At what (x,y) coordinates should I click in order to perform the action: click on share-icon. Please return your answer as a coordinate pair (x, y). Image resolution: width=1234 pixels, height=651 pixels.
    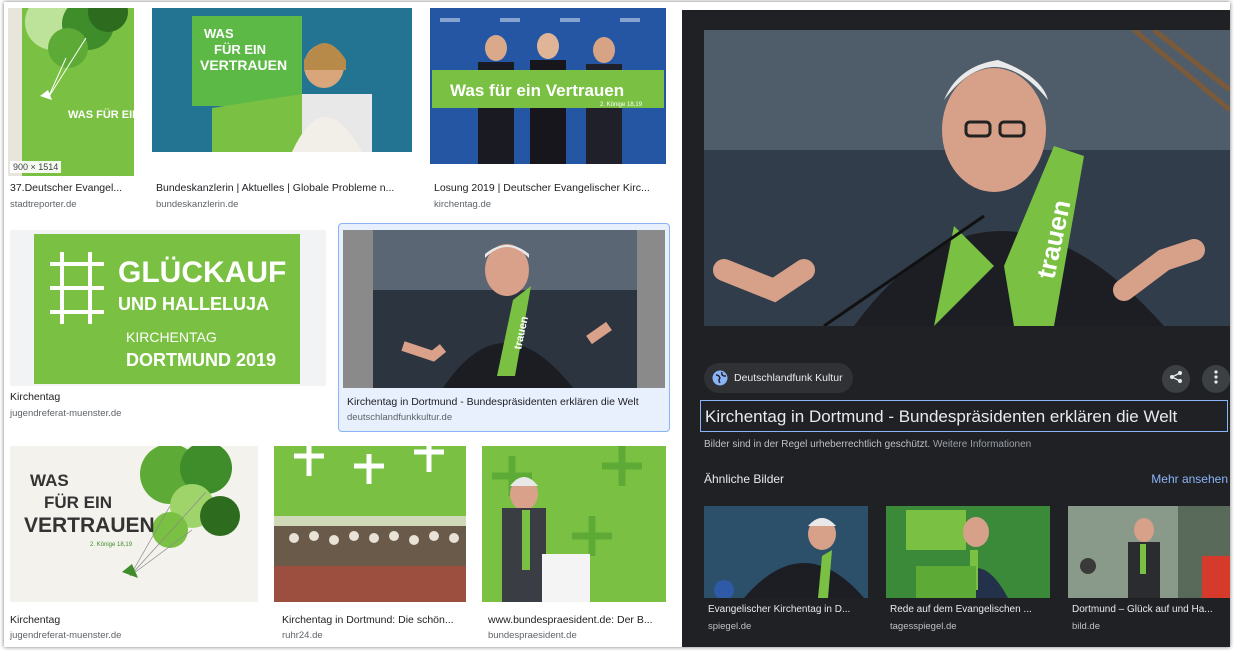
    Looking at the image, I should click on (1176, 379).